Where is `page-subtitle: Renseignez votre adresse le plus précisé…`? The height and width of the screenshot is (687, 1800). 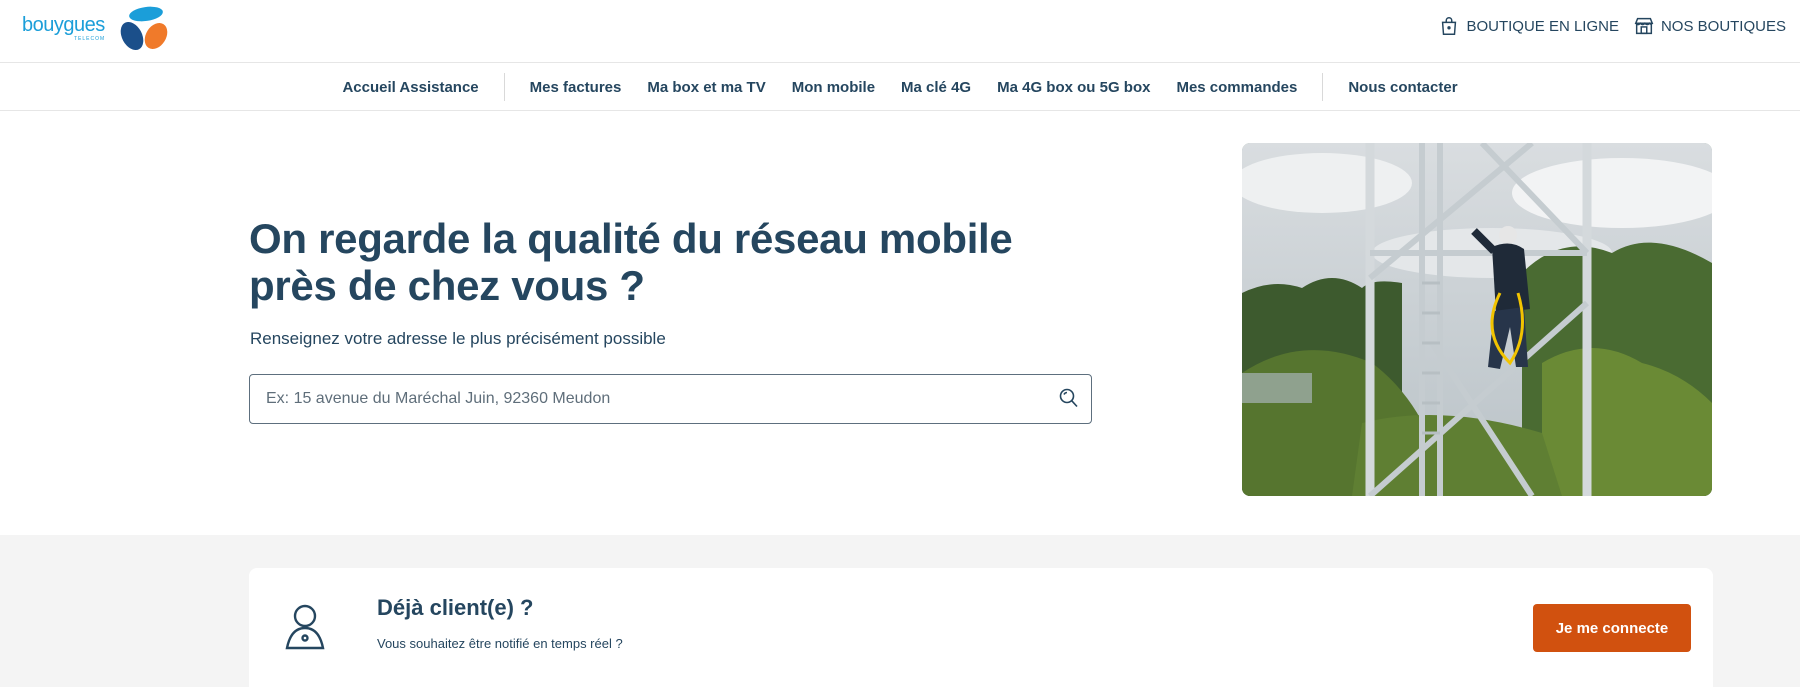
page-subtitle: Renseignez votre adresse le plus précisé… is located at coordinates (458, 338).